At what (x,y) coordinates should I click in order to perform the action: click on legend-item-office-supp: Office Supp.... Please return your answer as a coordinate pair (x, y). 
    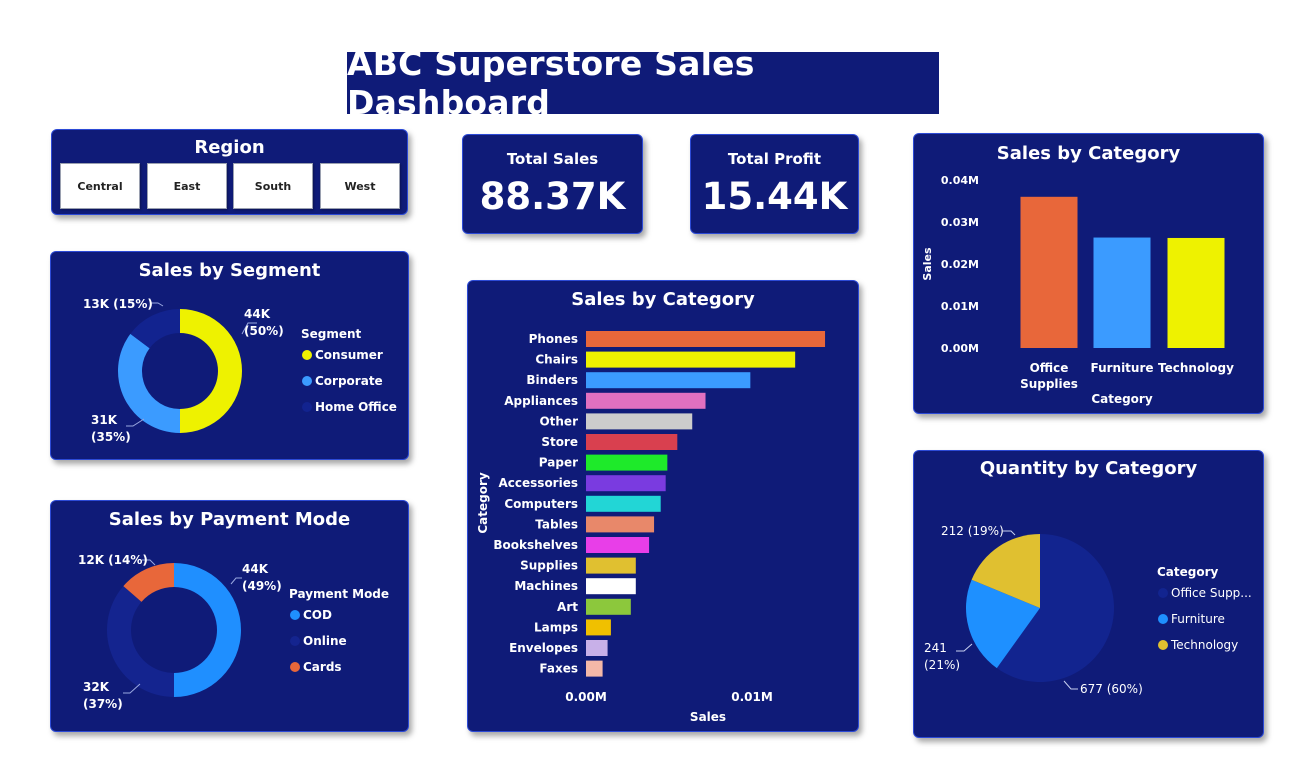
    Looking at the image, I should click on (1211, 593).